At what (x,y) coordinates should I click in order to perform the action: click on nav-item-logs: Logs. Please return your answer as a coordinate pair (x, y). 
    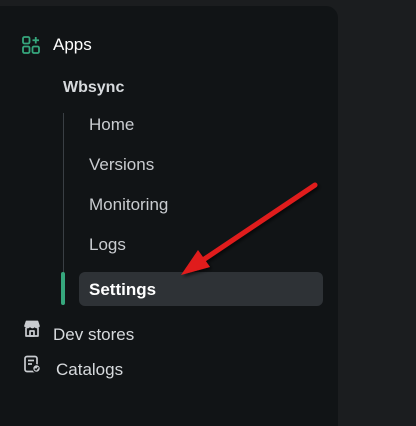
    Looking at the image, I should click on (107, 245).